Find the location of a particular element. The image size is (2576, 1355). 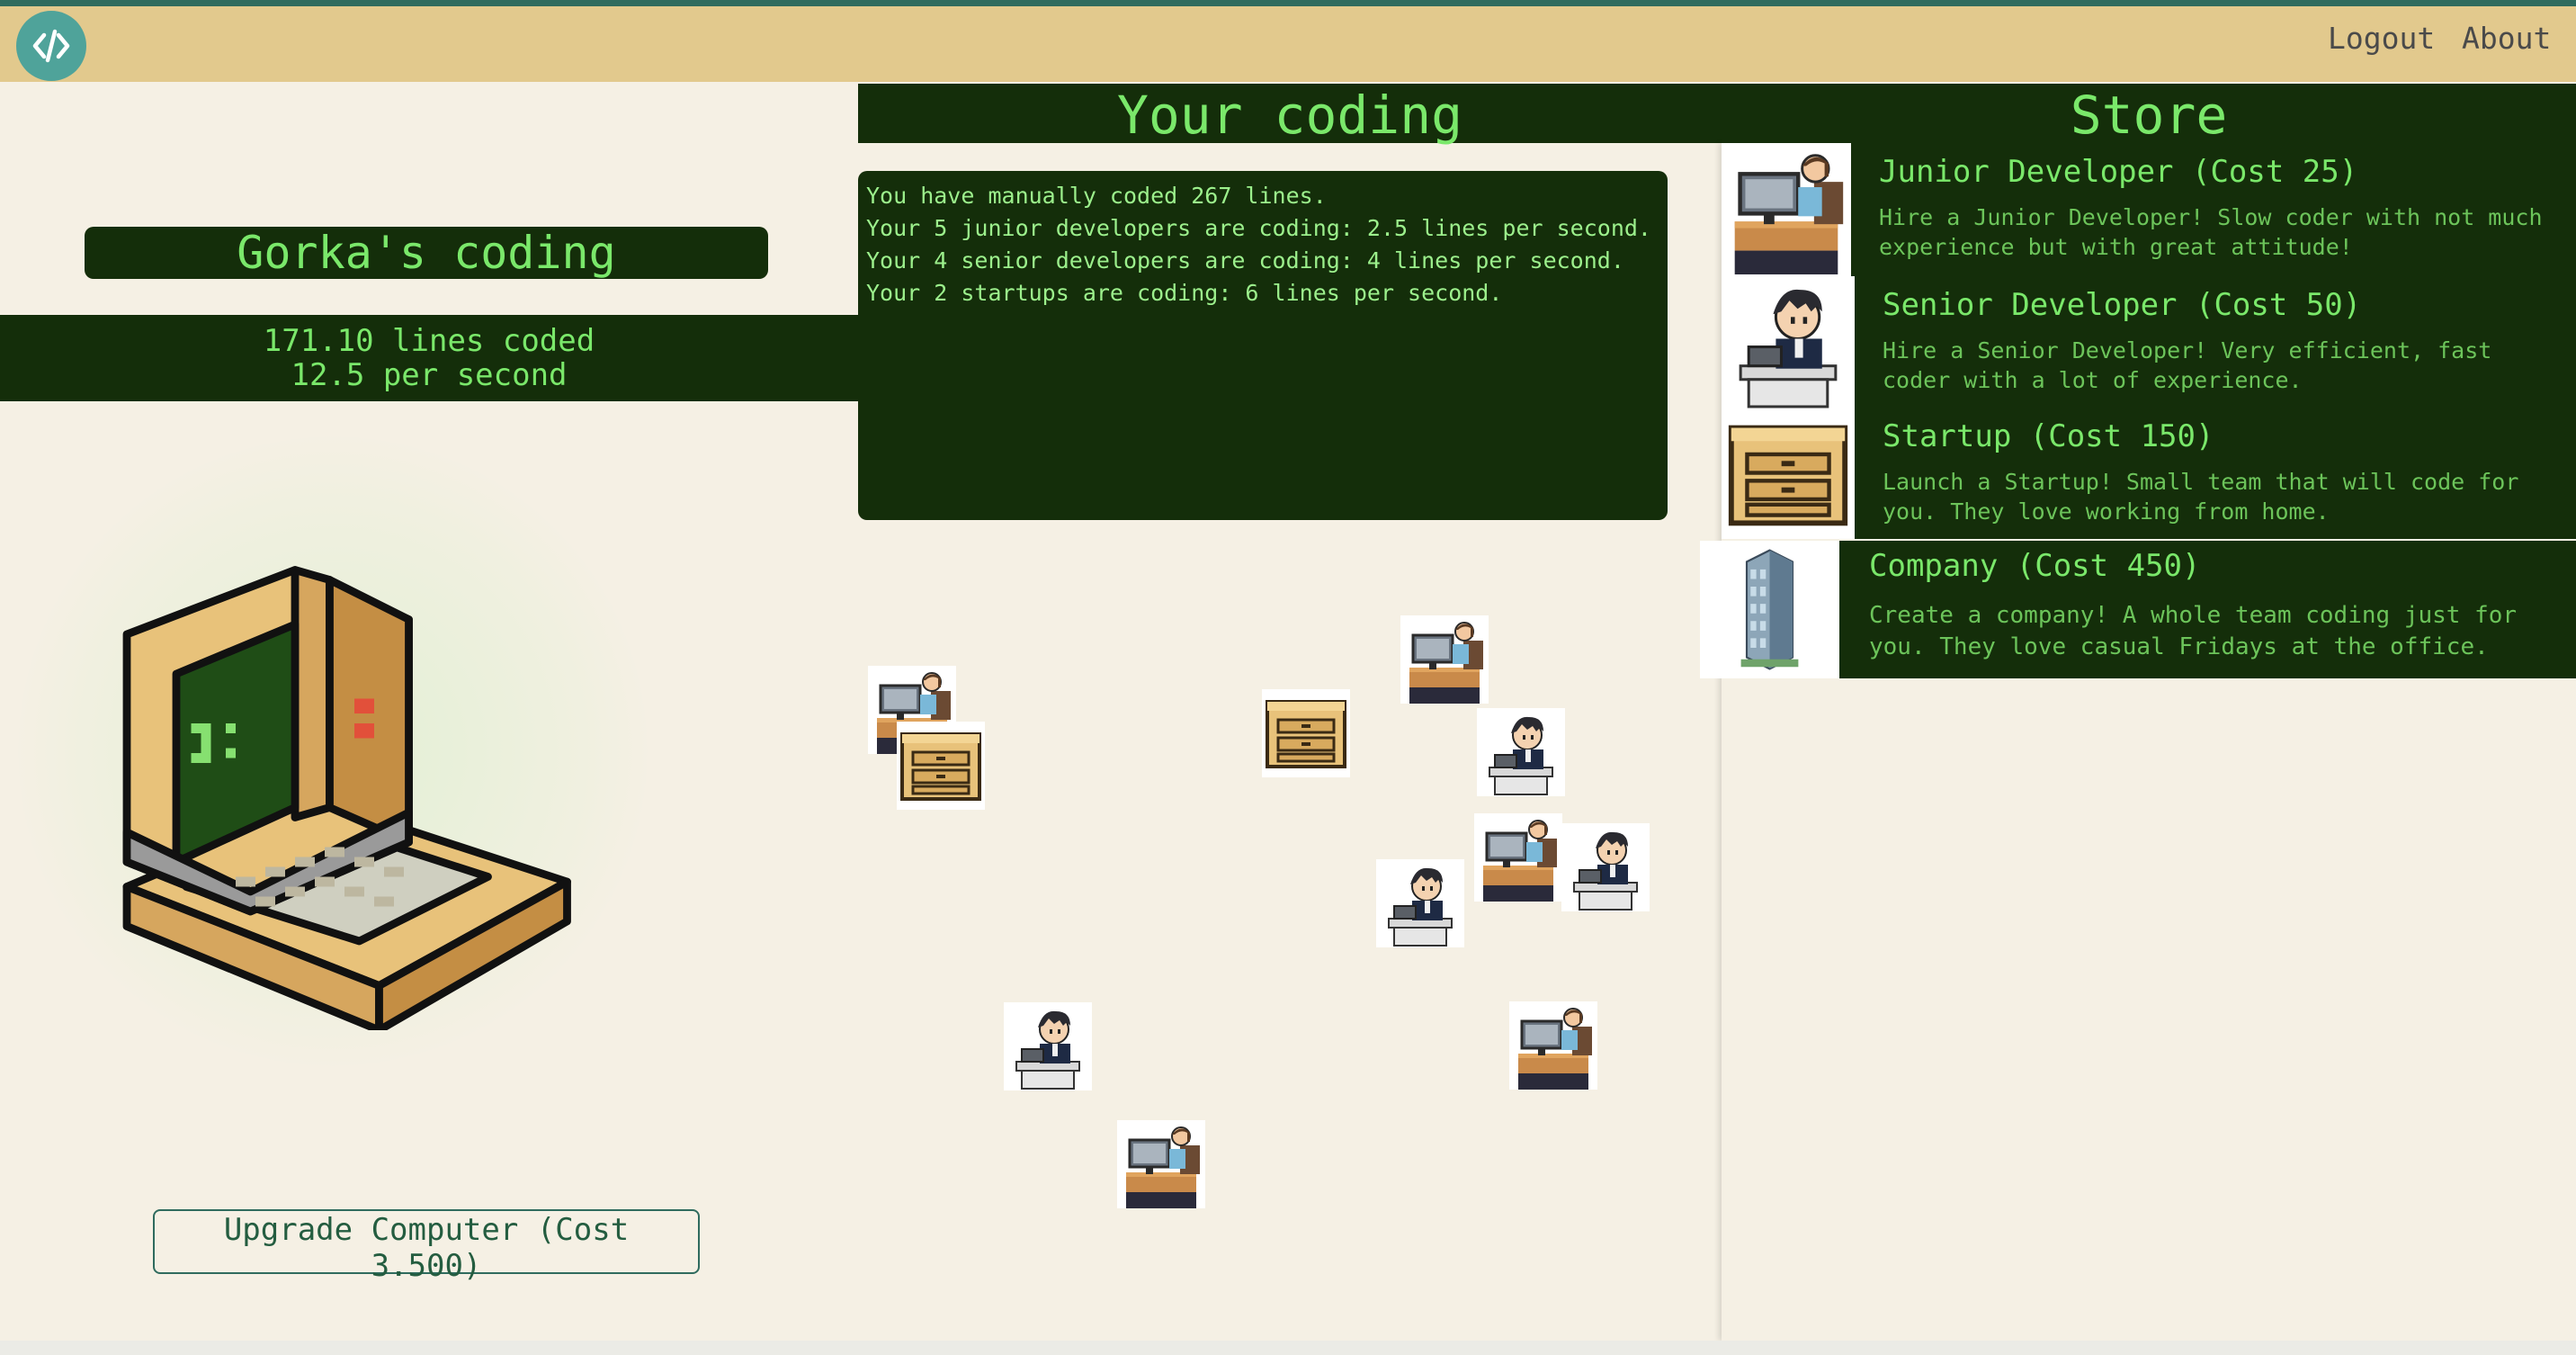

stats-panel: 171.10 lines coded 12.5 per second is located at coordinates (429, 358).